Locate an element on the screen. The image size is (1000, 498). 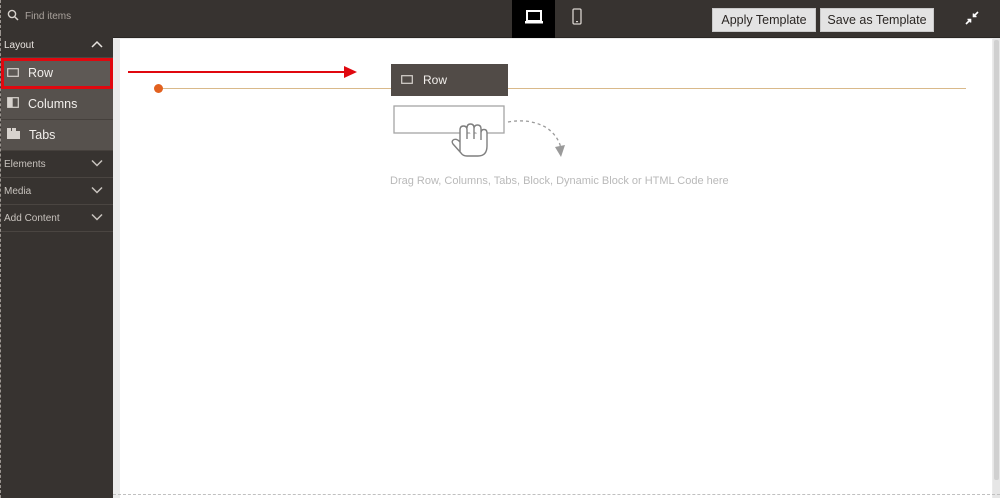
chevron-up-icon is located at coordinates (97, 45).